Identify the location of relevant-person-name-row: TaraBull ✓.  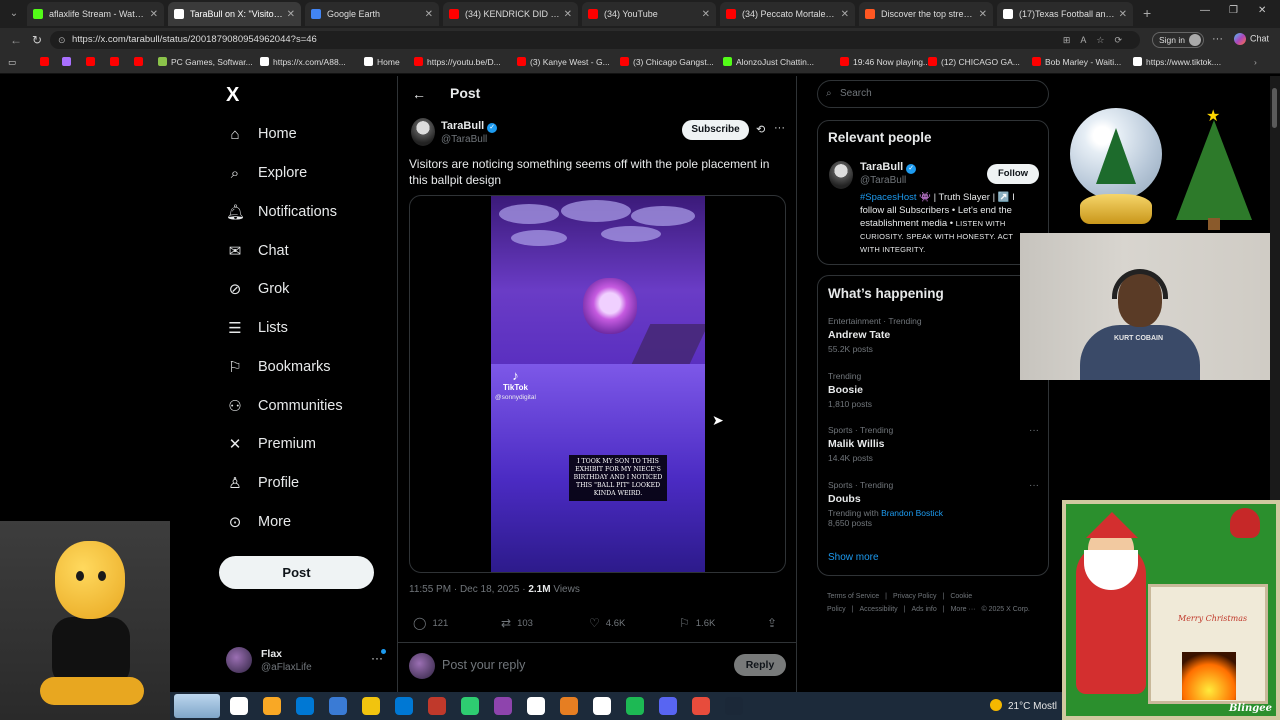
(888, 167).